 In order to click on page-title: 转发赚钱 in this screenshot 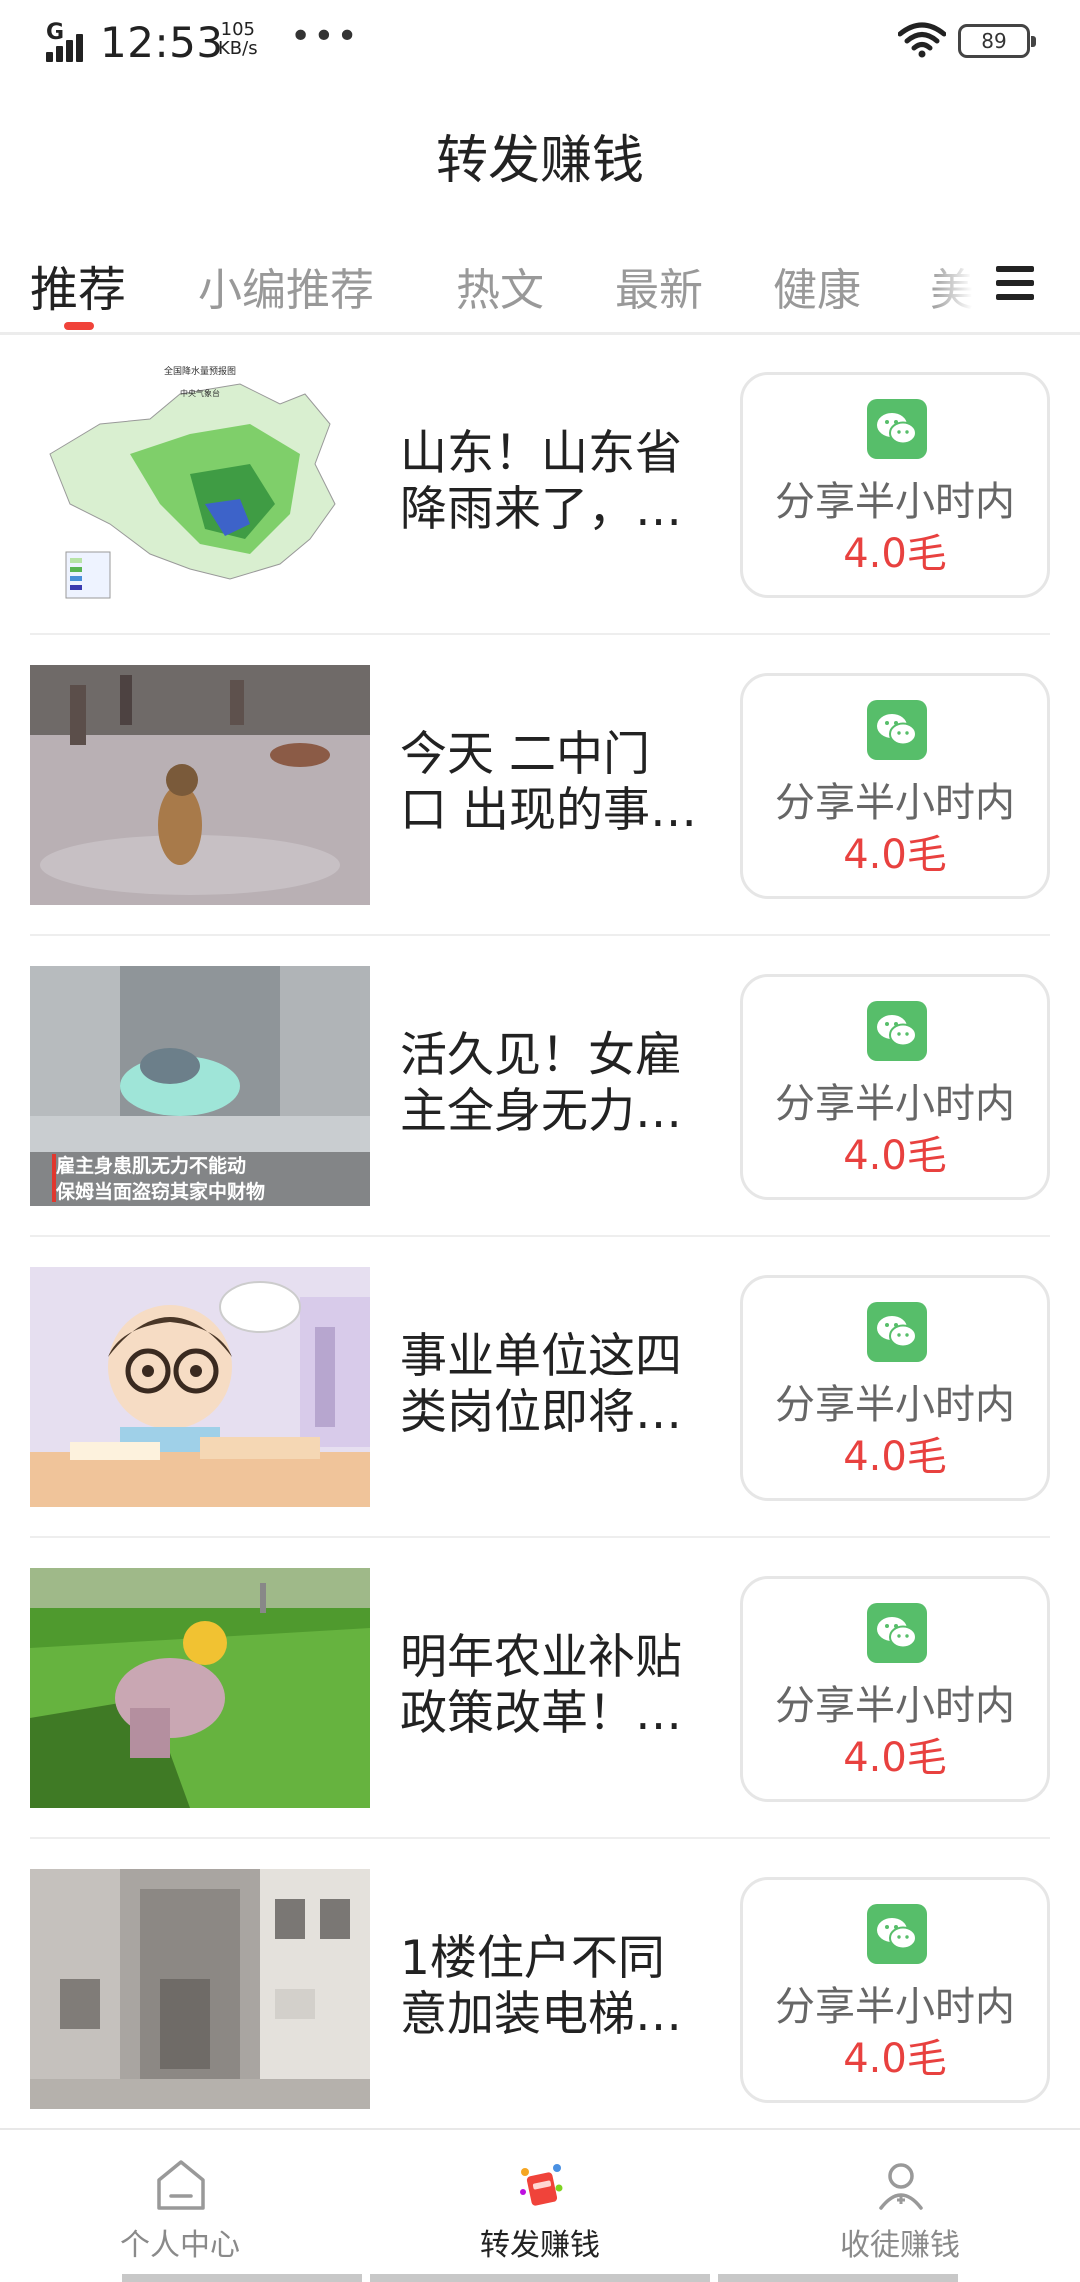, I will do `click(539, 161)`.